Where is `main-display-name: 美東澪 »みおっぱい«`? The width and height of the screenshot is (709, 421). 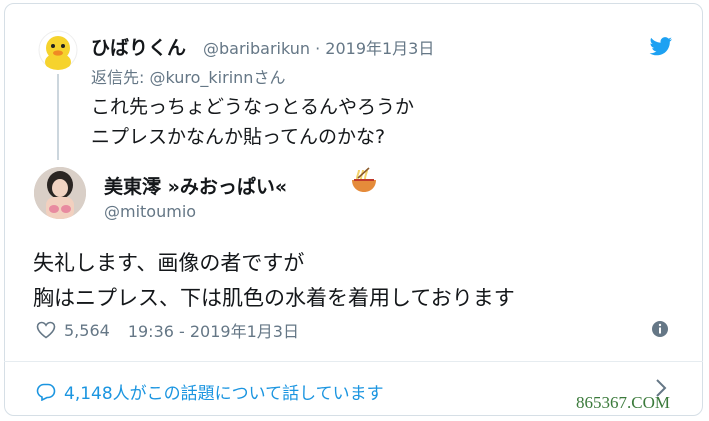
main-display-name: 美東澪 »みおっぱい« is located at coordinates (195, 185).